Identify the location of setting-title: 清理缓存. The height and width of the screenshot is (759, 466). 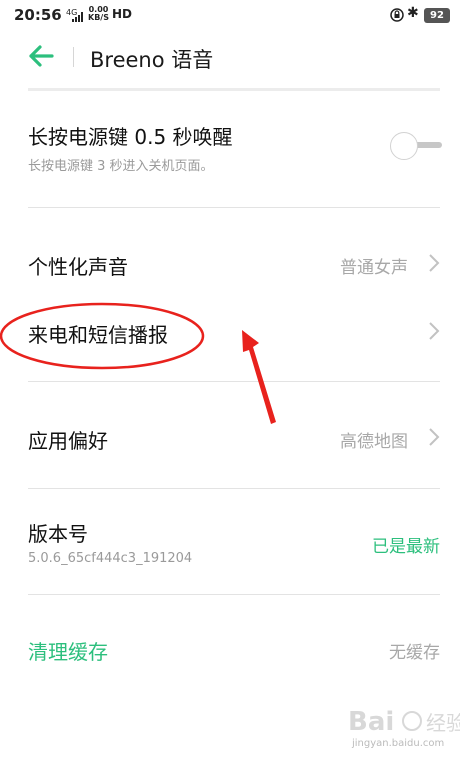
(68, 652).